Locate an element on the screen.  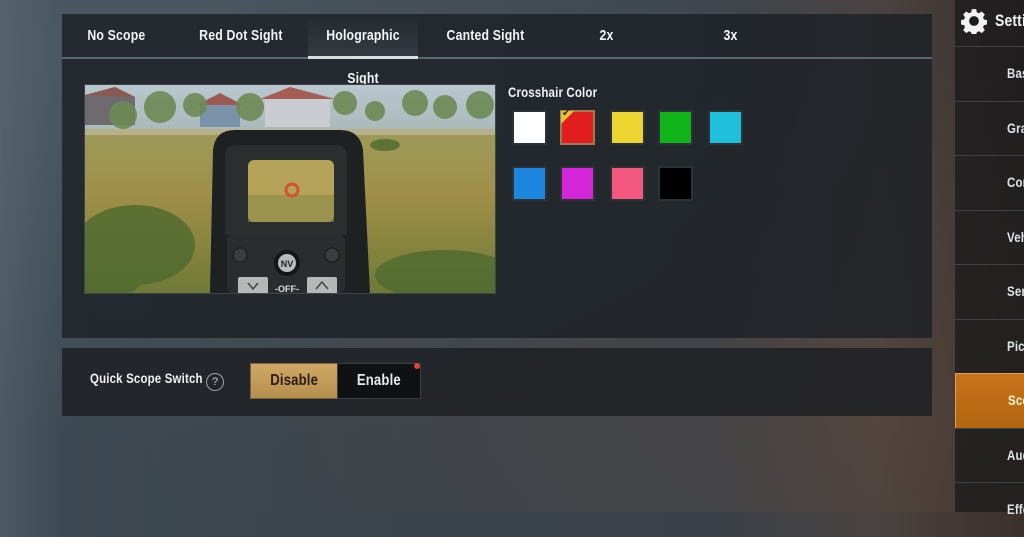
disable-label: Disable is located at coordinates (294, 380).